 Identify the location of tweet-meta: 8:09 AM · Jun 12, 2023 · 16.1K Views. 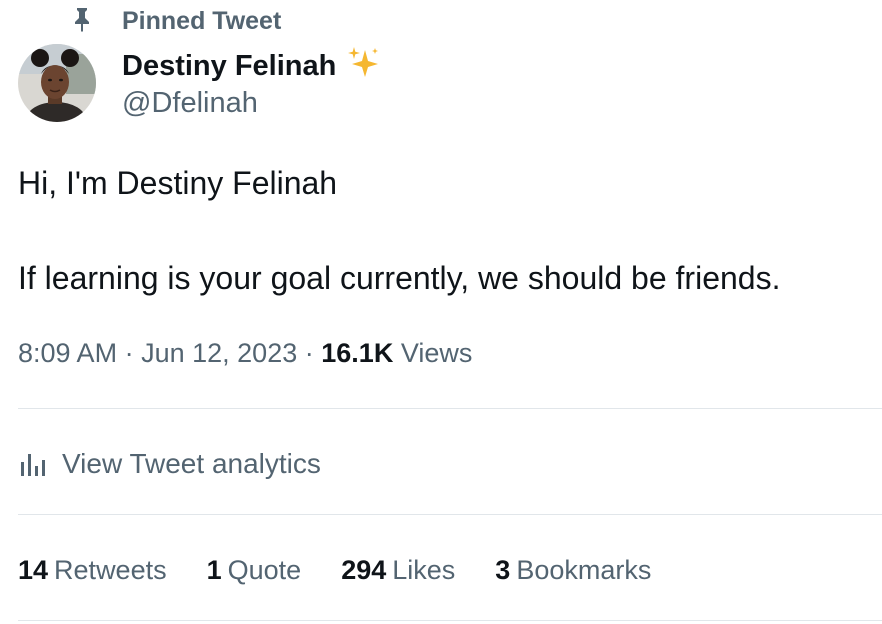
(245, 353).